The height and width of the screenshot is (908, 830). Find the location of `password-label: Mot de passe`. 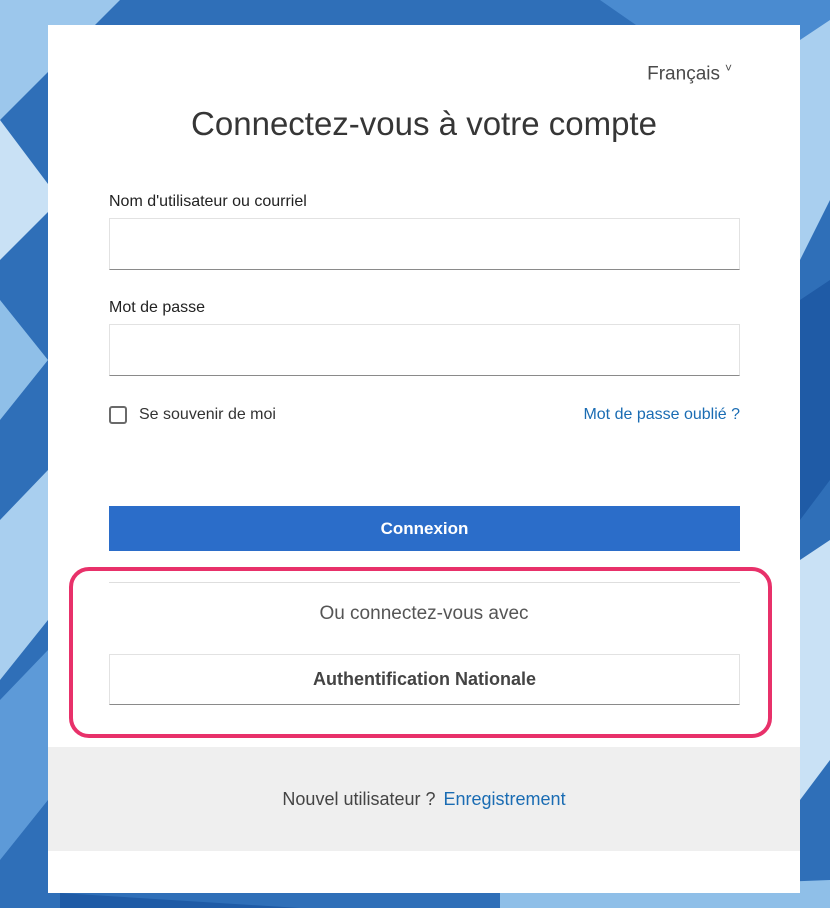

password-label: Mot de passe is located at coordinates (157, 307).